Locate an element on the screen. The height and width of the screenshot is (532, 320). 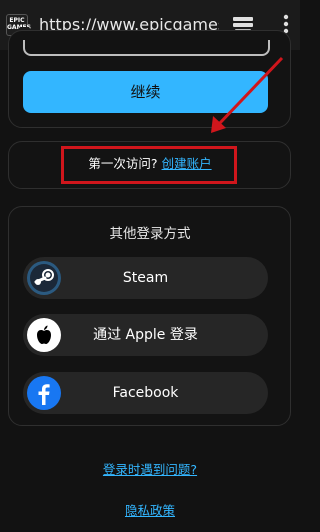
other-login-title: 其他登录方式 is located at coordinates (150, 234).